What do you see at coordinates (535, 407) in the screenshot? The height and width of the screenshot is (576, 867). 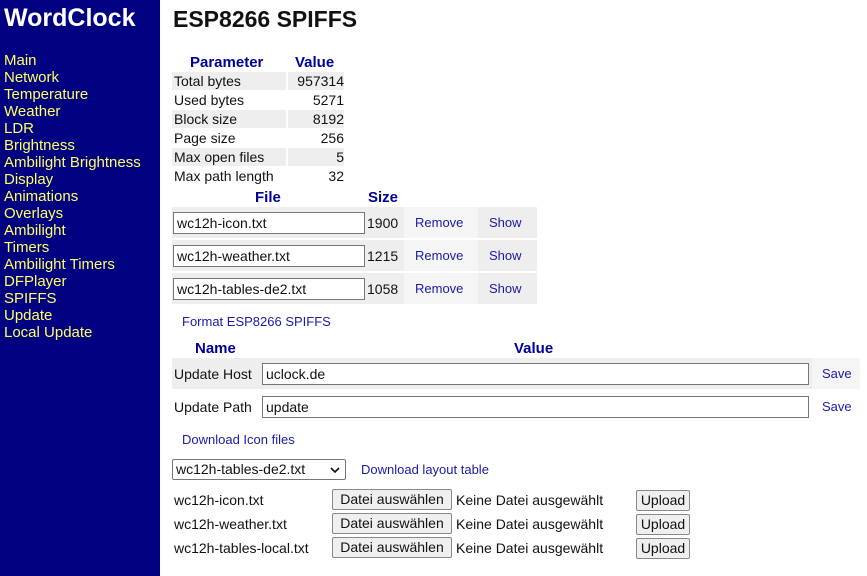 I see `update-path-input: update` at bounding box center [535, 407].